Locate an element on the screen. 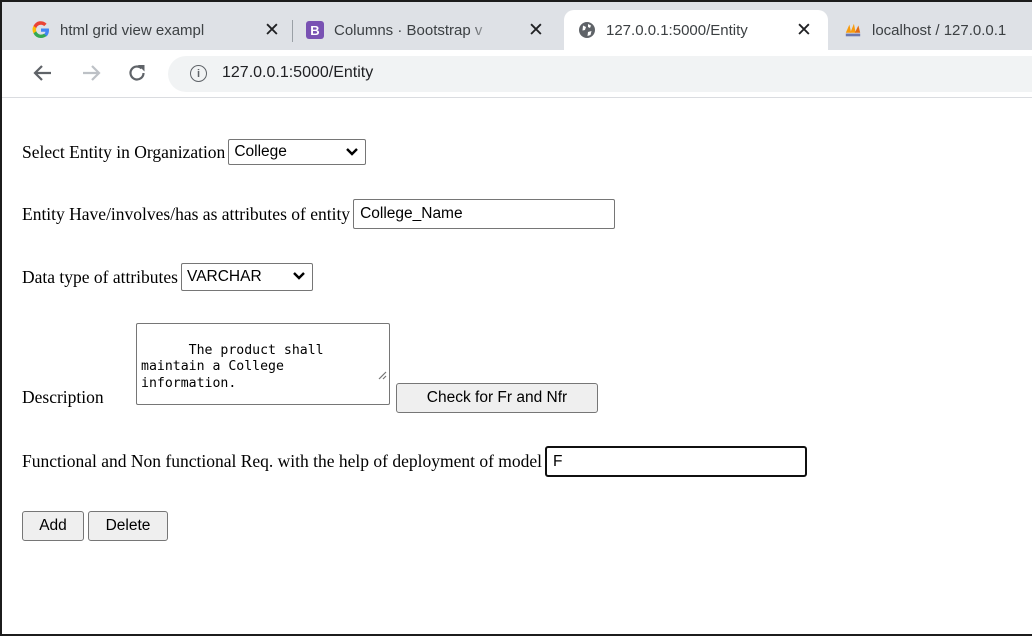  browser-toolbar: i 127.0.0.1:5000/Entity is located at coordinates (517, 74).